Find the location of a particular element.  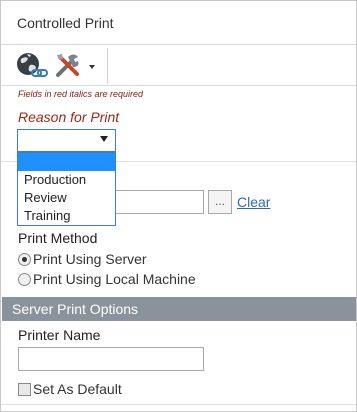

tools-menu-button is located at coordinates (75, 66).